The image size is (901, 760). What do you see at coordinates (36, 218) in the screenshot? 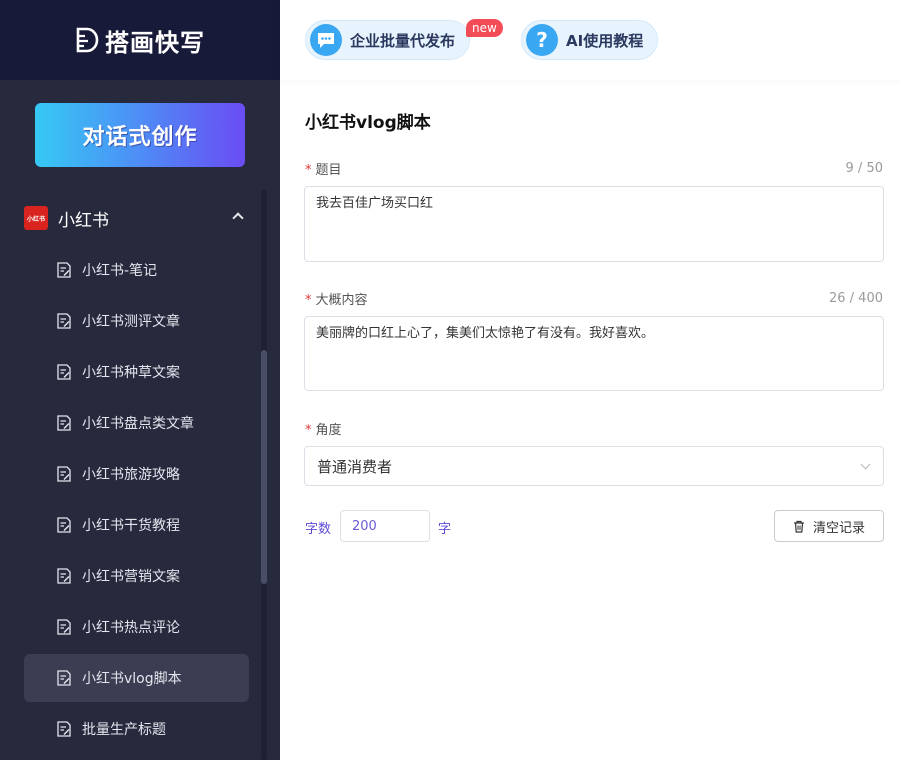
I see `xiaohongshu-logo-icon: 小红书` at bounding box center [36, 218].